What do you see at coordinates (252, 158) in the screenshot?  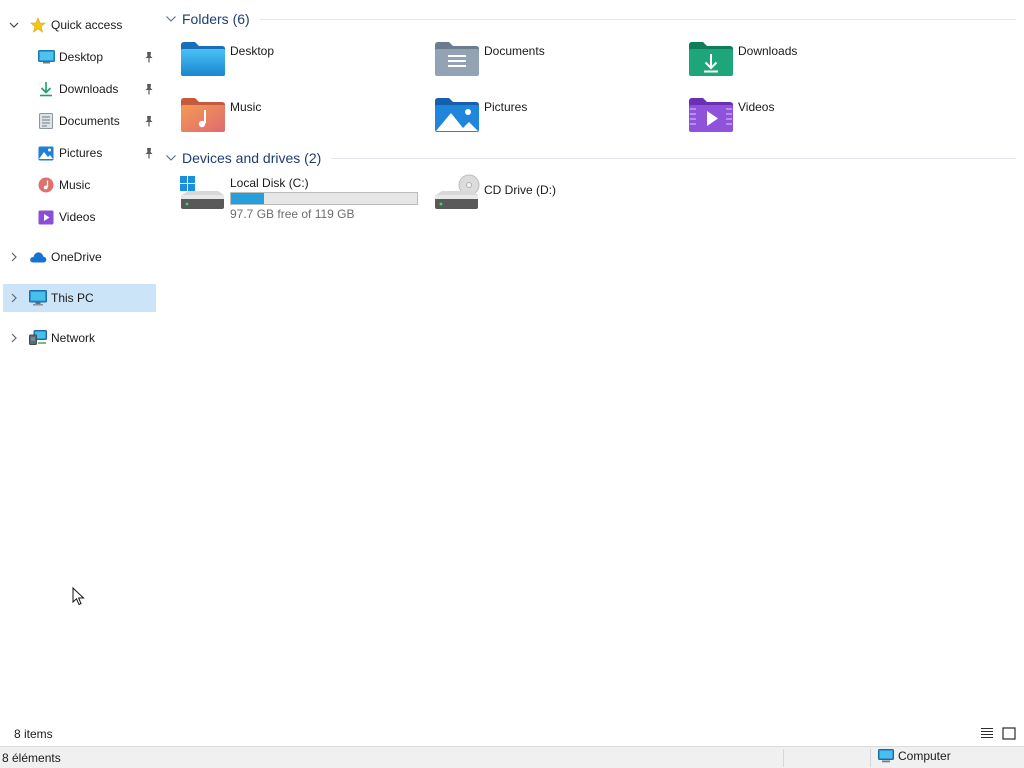 I see `drives-group-title: Devices and drives (2)` at bounding box center [252, 158].